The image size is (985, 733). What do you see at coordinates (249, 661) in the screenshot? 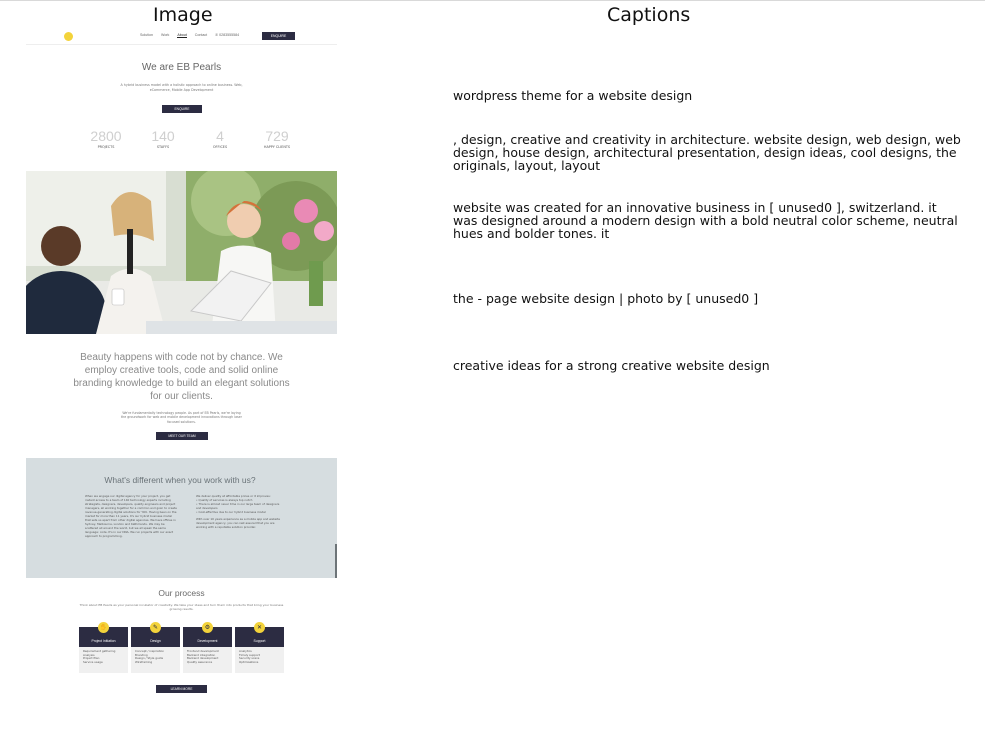
I see `card-list-item: Optimisations` at bounding box center [249, 661].